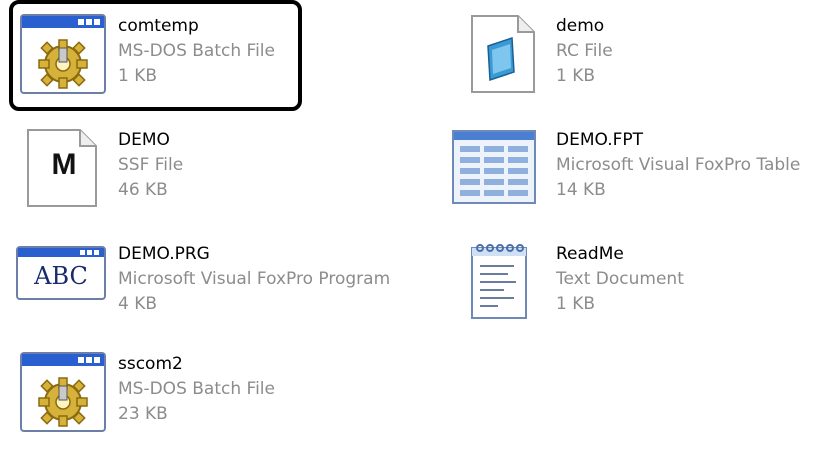 The image size is (840, 452). I want to click on file-name: DEMO.PRG, so click(164, 254).